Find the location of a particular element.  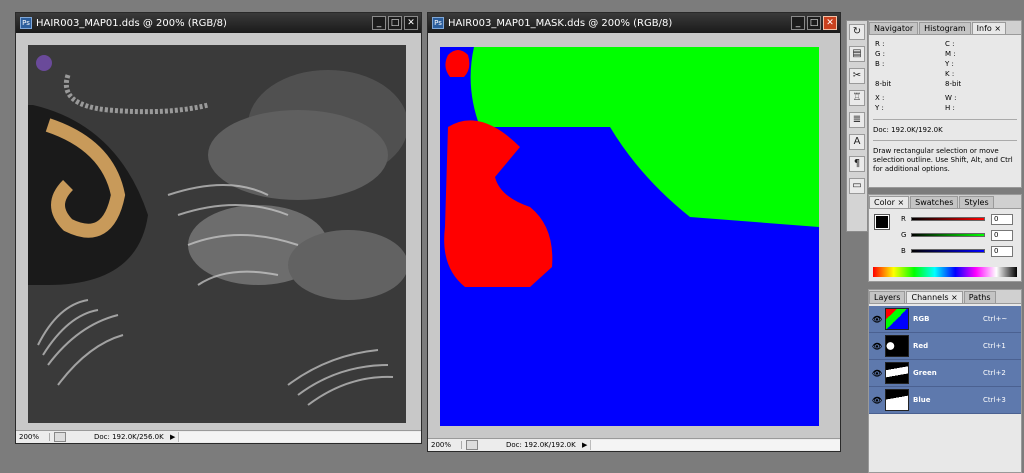

bit-depth-right: 8-bit is located at coordinates (953, 84).